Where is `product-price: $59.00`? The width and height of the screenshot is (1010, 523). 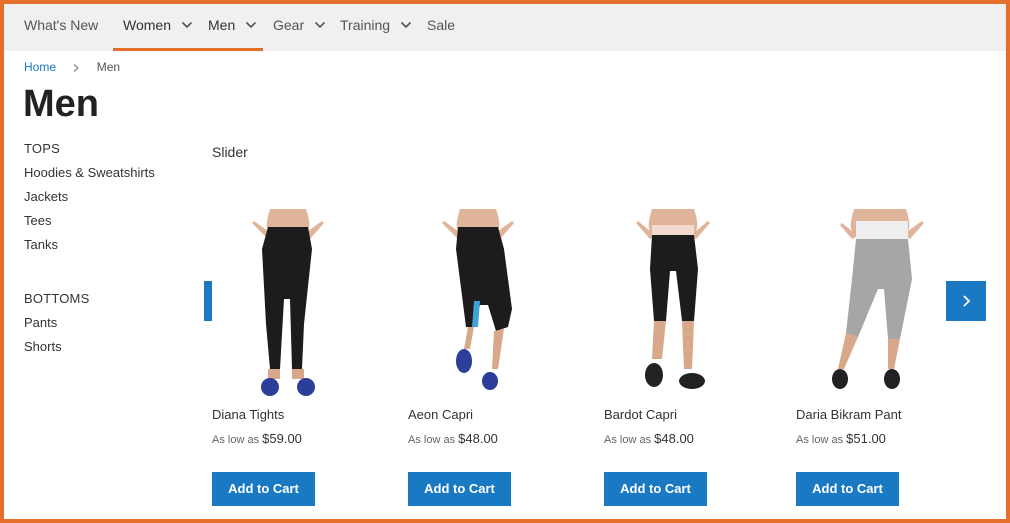 product-price: $59.00 is located at coordinates (282, 438).